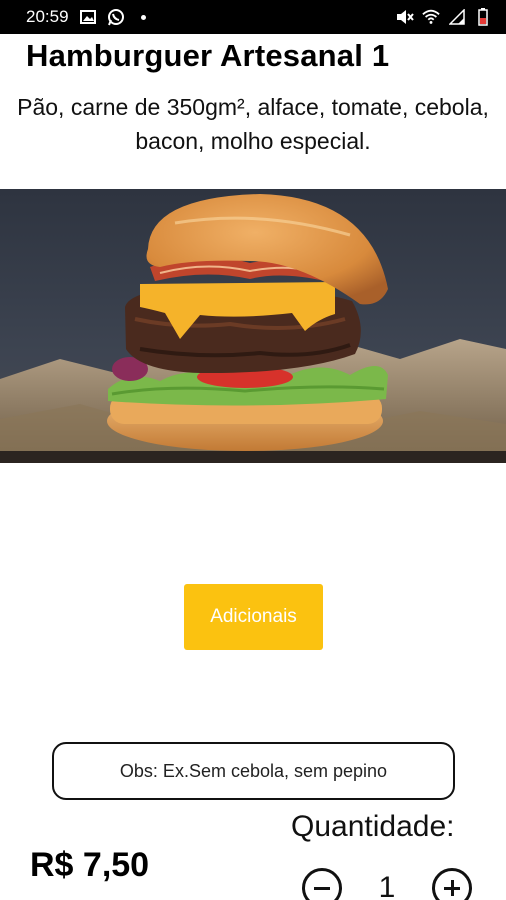  What do you see at coordinates (431, 17) in the screenshot?
I see `wifi-icon` at bounding box center [431, 17].